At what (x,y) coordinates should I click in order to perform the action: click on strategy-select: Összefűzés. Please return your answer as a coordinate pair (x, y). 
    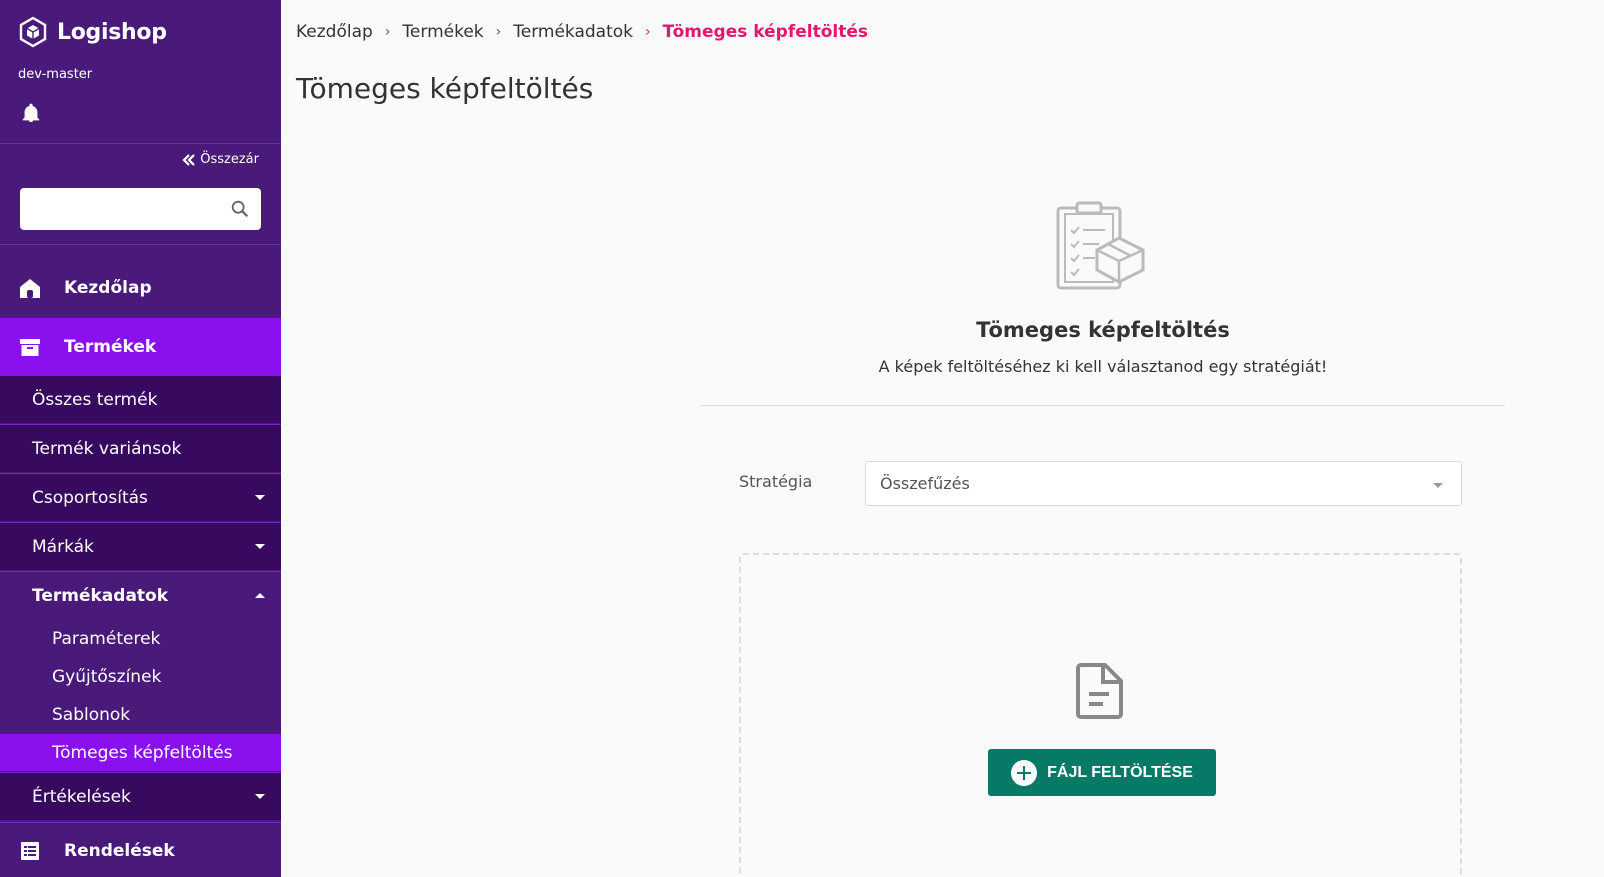
    Looking at the image, I should click on (1163, 483).